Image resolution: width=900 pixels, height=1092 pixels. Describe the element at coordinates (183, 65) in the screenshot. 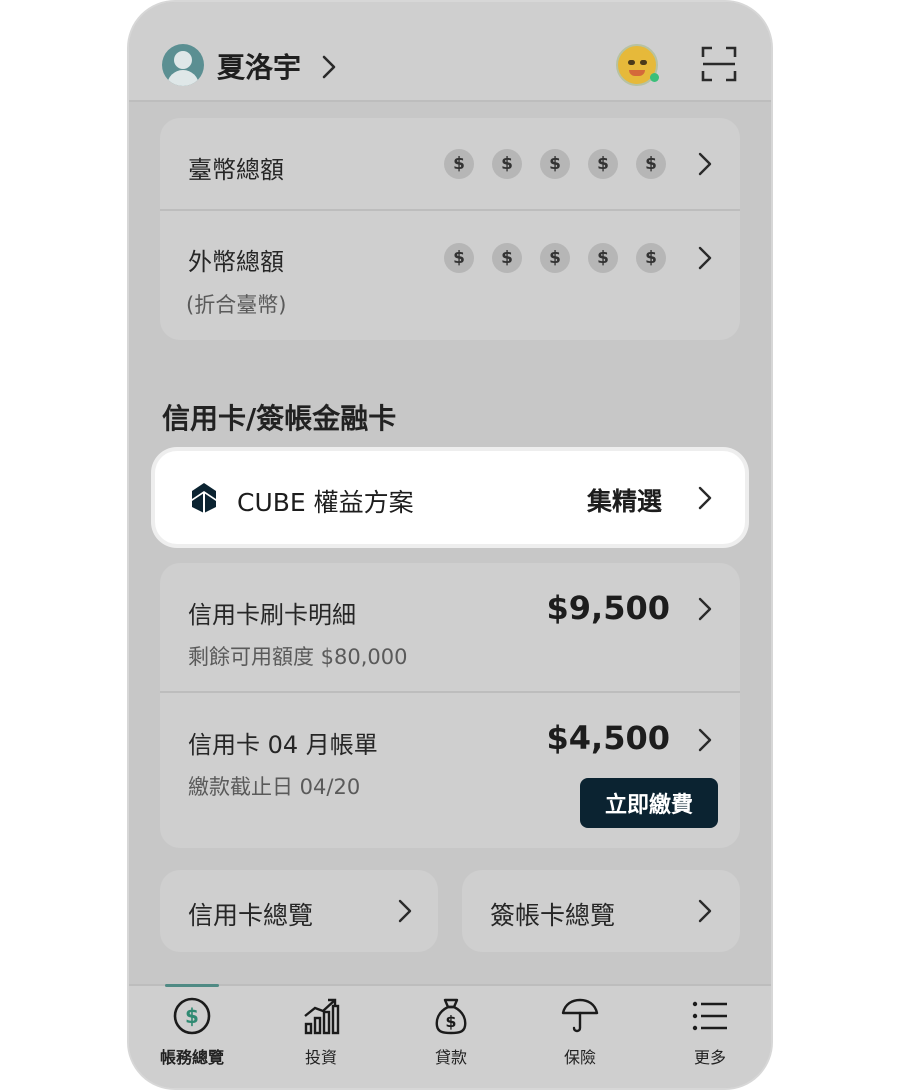

I see `avatar` at that location.